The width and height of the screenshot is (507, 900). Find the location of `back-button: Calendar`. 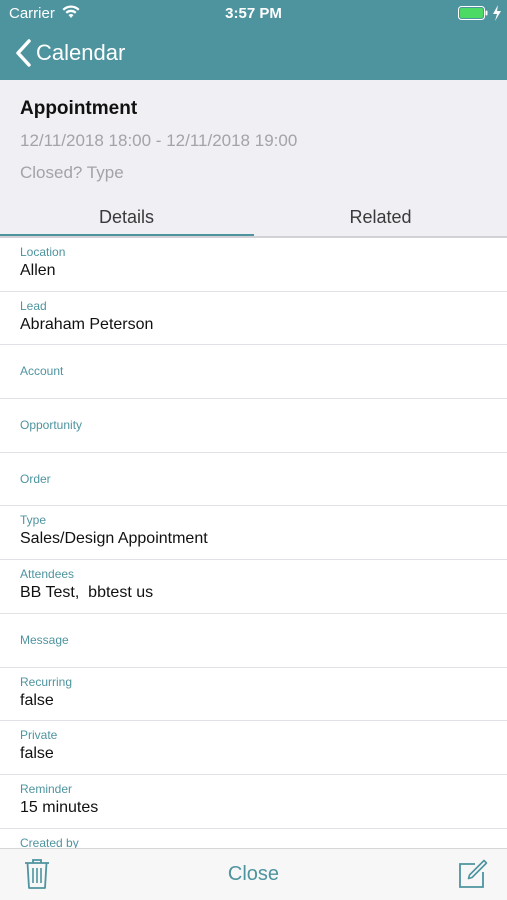

back-button: Calendar is located at coordinates (69, 53).